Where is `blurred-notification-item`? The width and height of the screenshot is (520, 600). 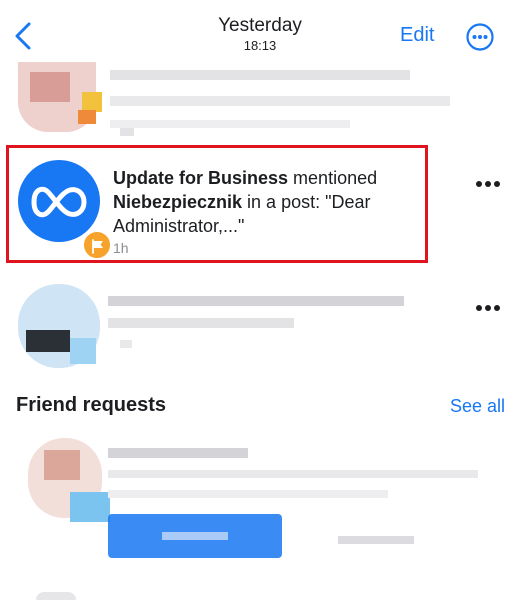 blurred-notification-item is located at coordinates (260, 101).